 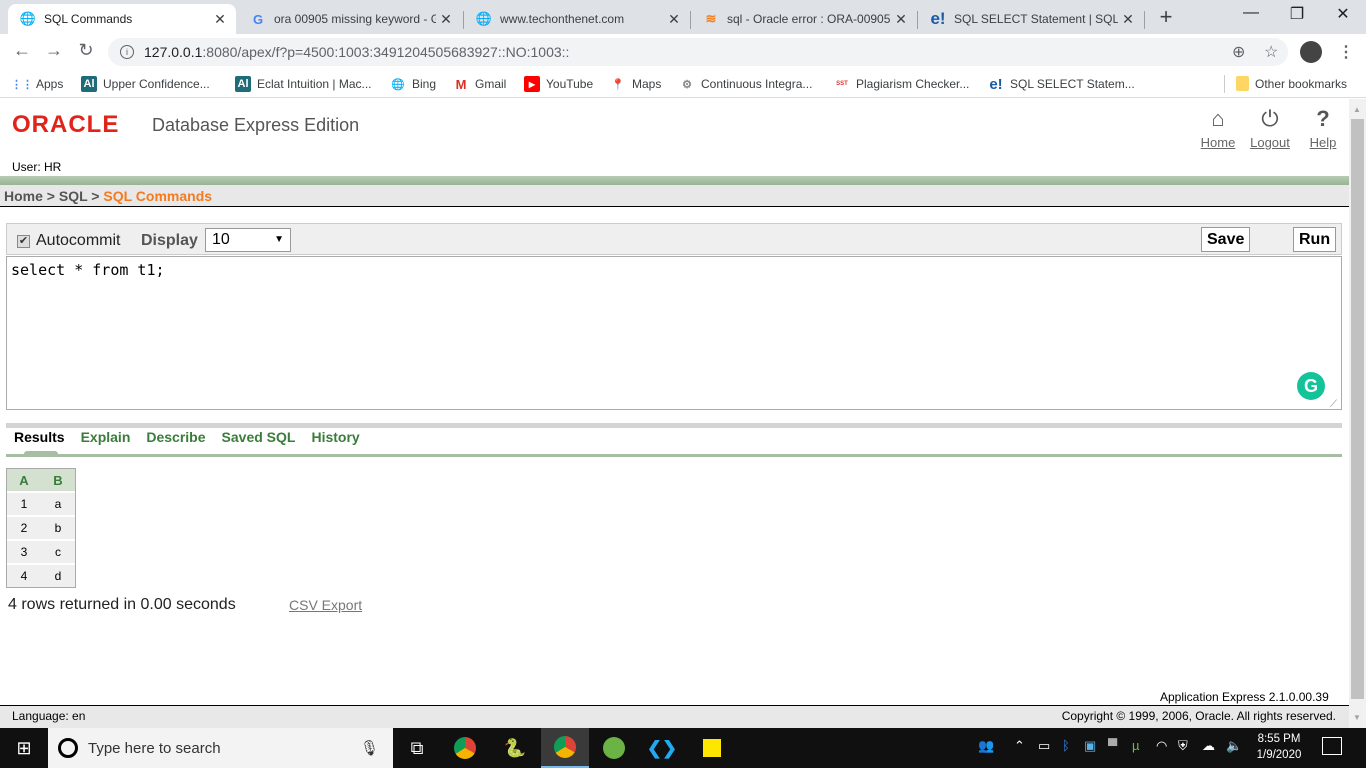 What do you see at coordinates (335, 437) in the screenshot?
I see `tab-history: History` at bounding box center [335, 437].